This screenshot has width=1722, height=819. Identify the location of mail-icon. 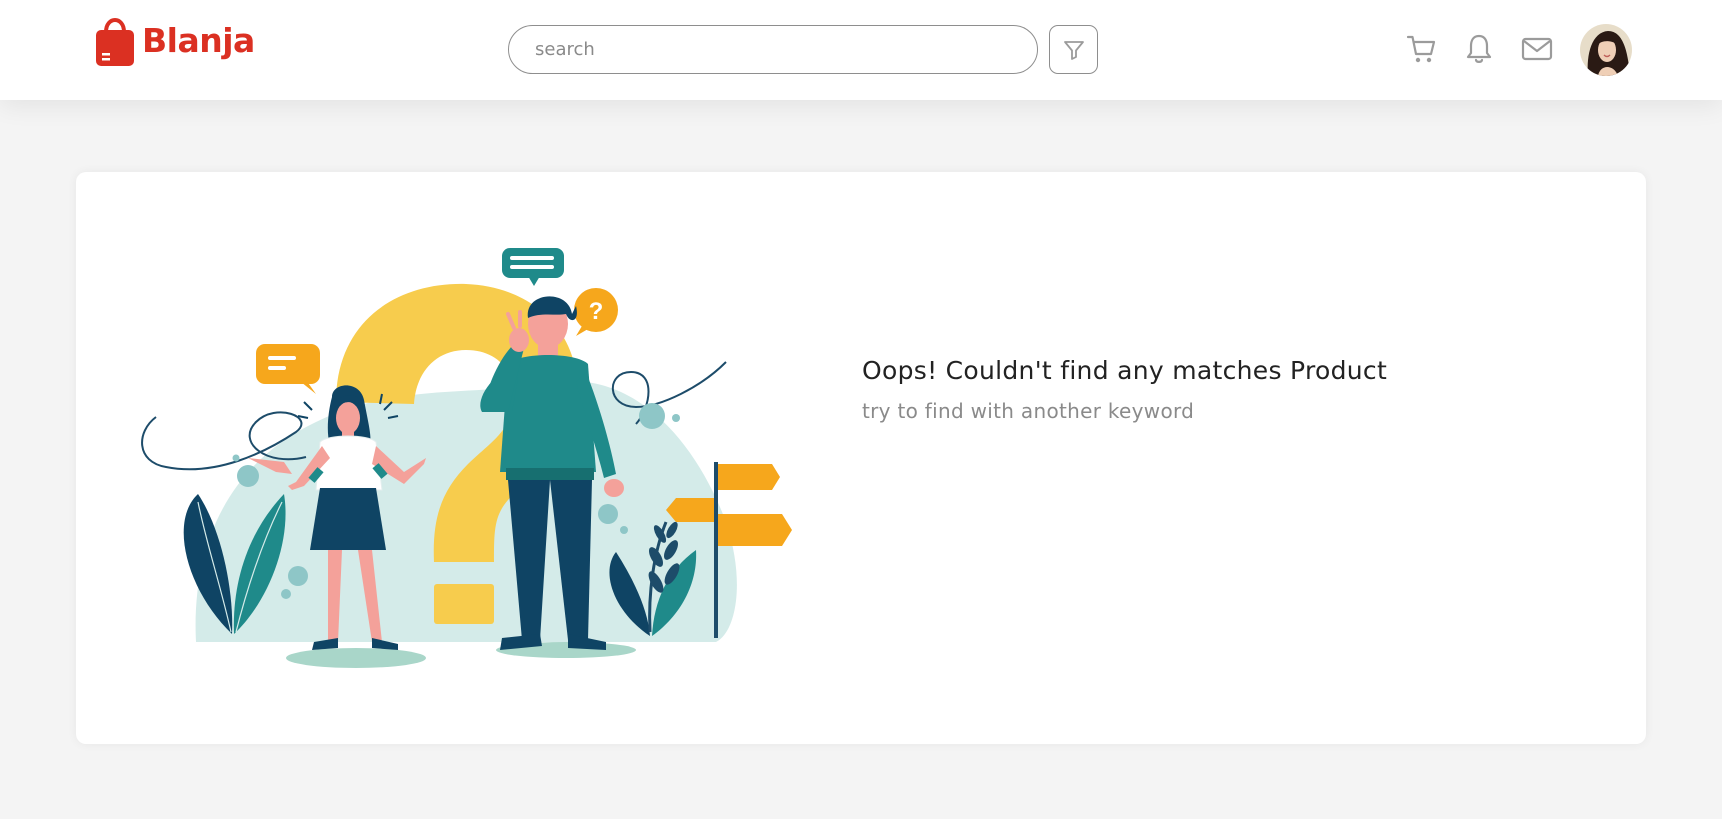
(1537, 49).